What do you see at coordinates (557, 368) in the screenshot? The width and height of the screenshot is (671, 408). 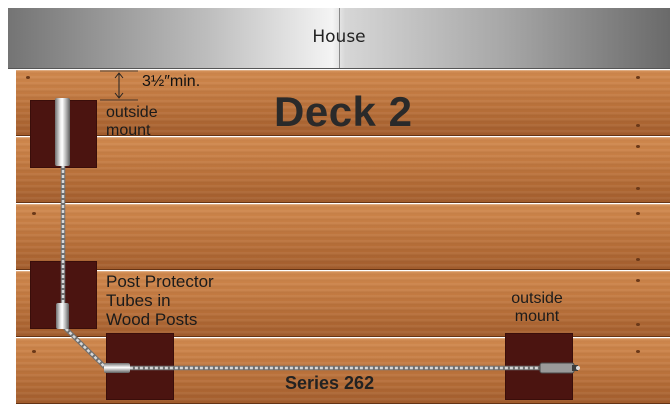 I see `cable-fitting` at bounding box center [557, 368].